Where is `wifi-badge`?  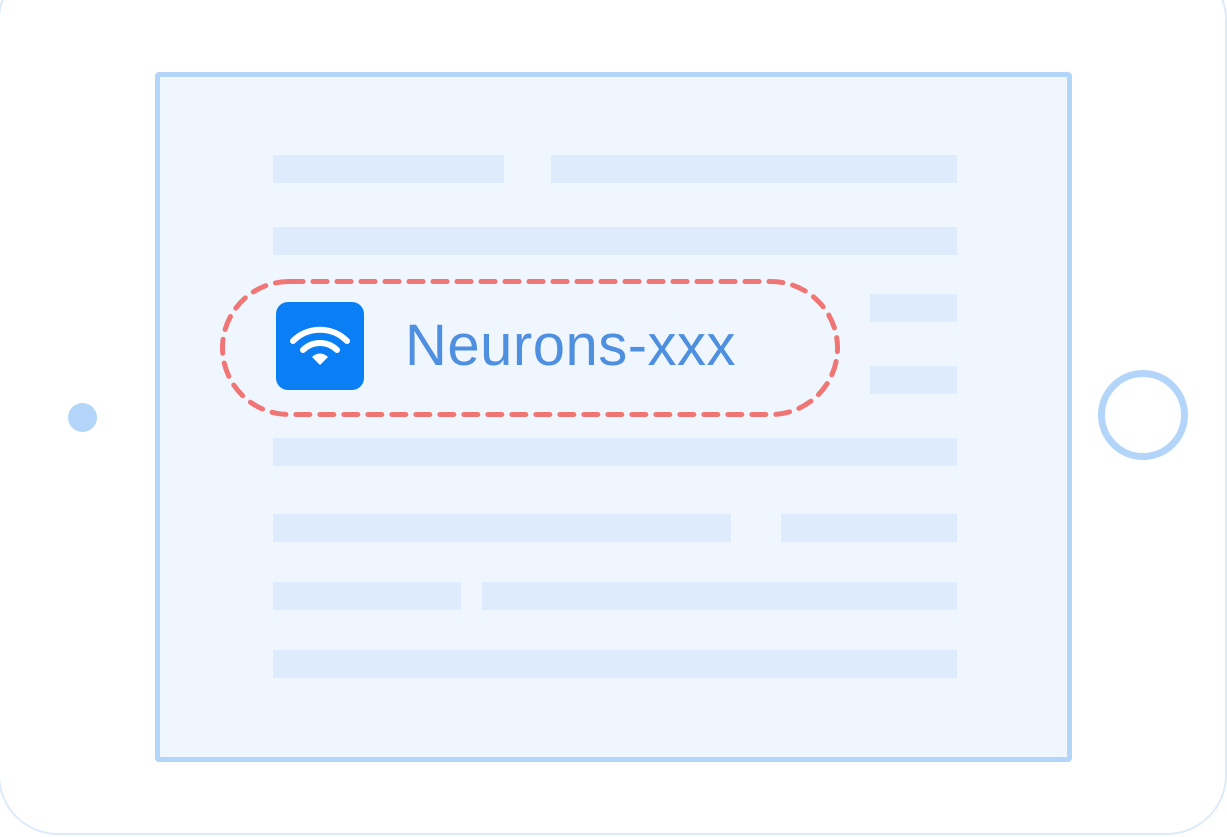
wifi-badge is located at coordinates (320, 346).